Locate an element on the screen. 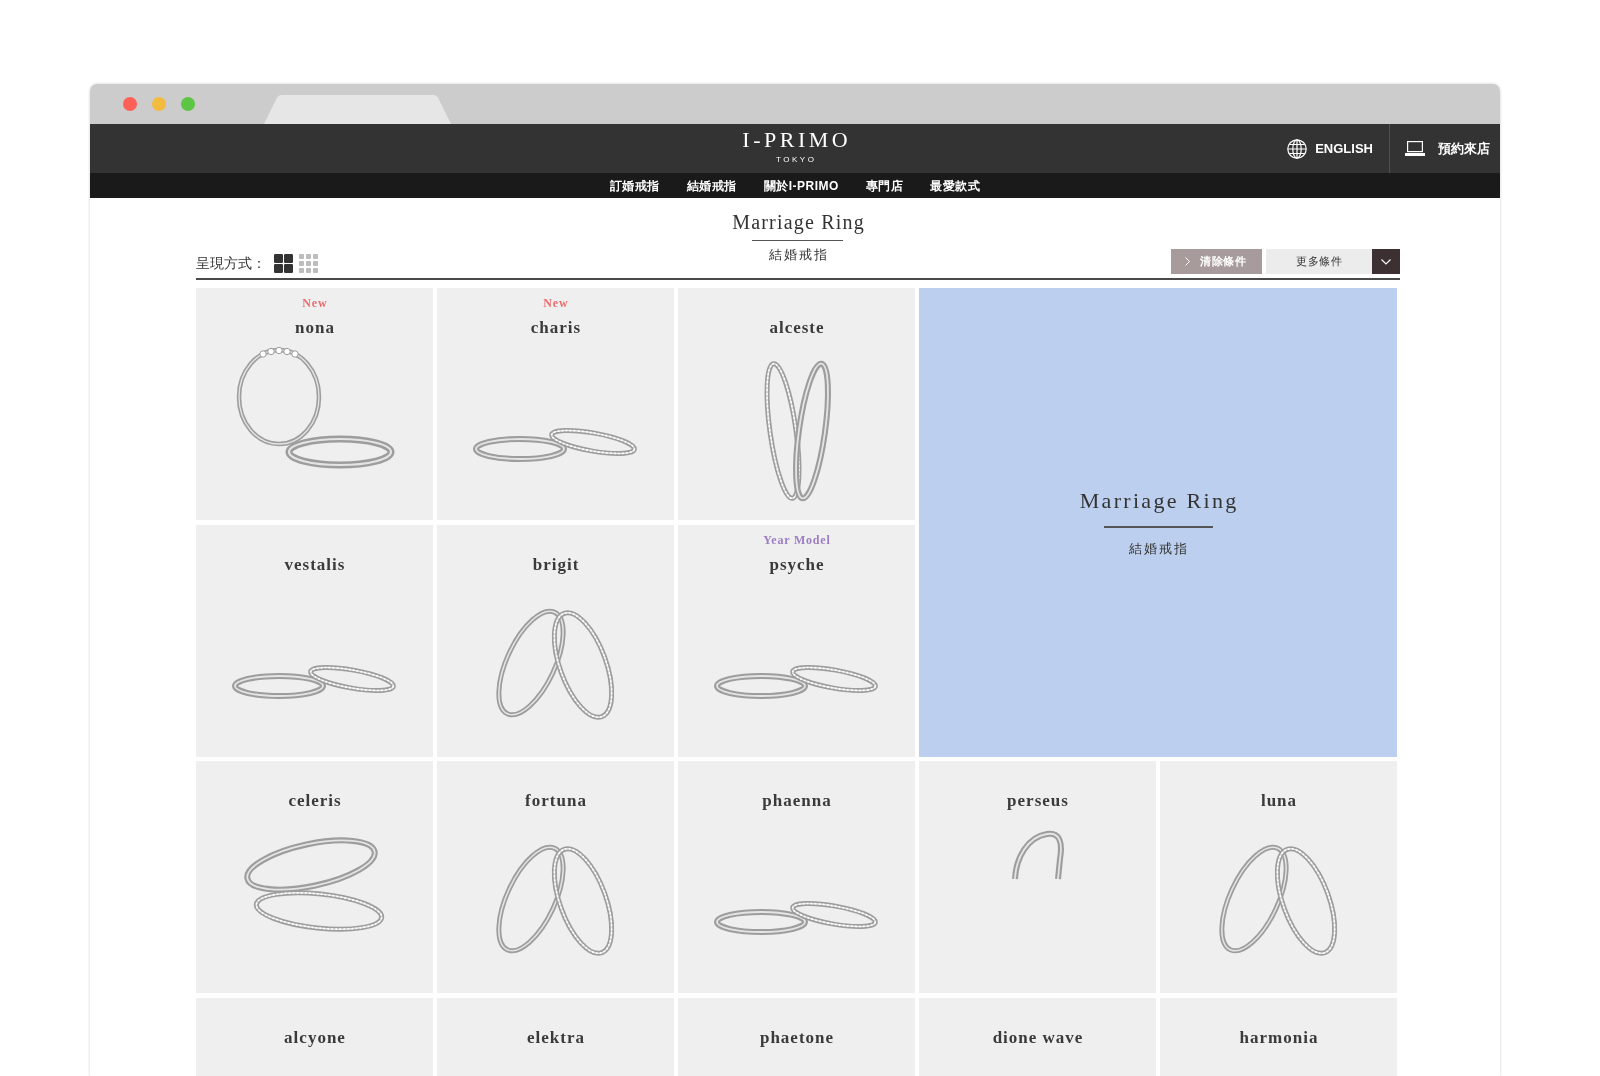  nav-link: 關於I-PRIMO is located at coordinates (801, 185).